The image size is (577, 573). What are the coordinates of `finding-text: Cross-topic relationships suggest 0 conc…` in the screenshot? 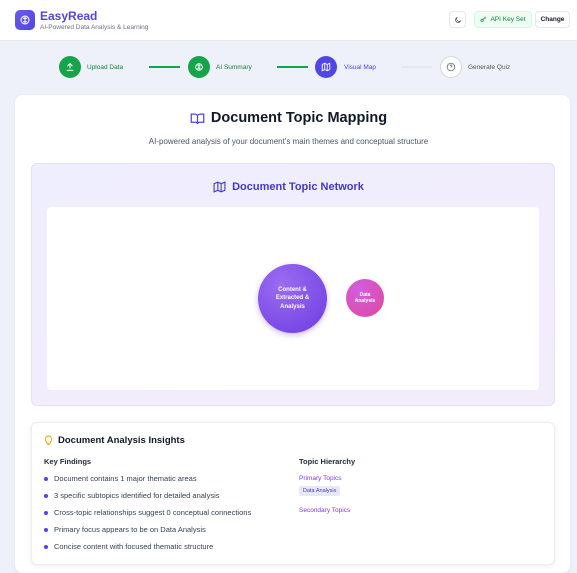 It's located at (153, 512).